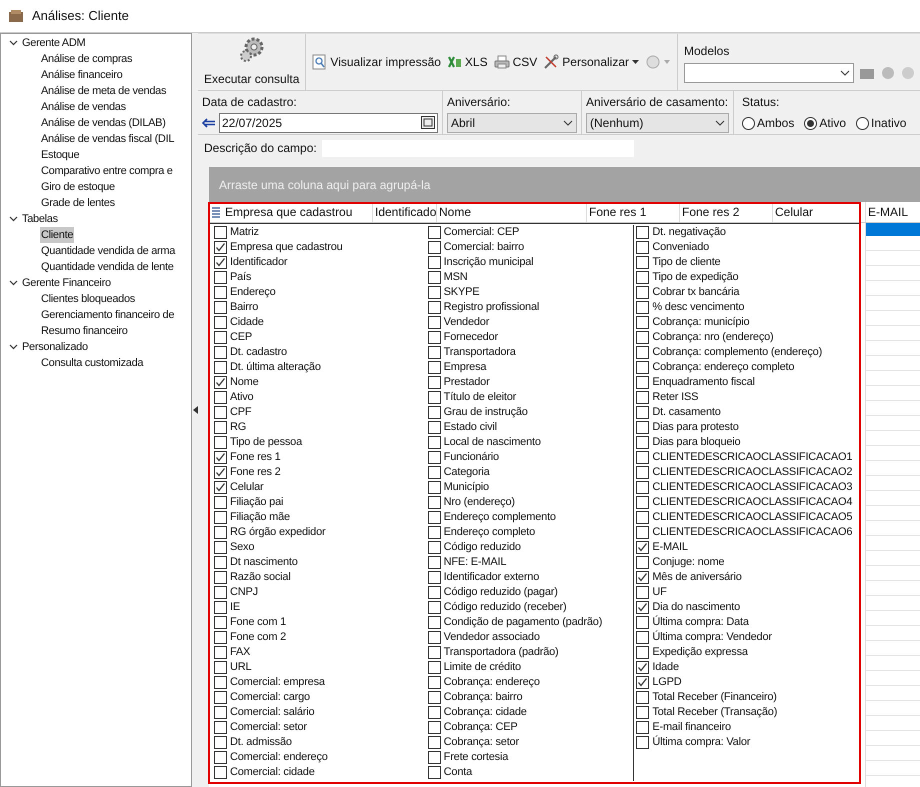  I want to click on column-option: Código reduzido, so click(482, 547).